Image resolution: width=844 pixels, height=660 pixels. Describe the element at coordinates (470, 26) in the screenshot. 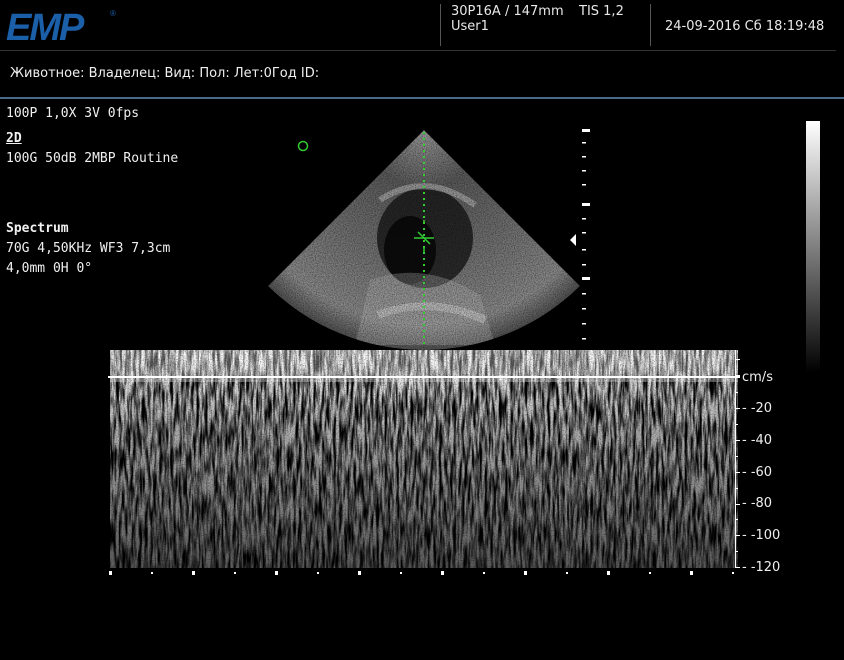

I see `user-label: User1` at that location.